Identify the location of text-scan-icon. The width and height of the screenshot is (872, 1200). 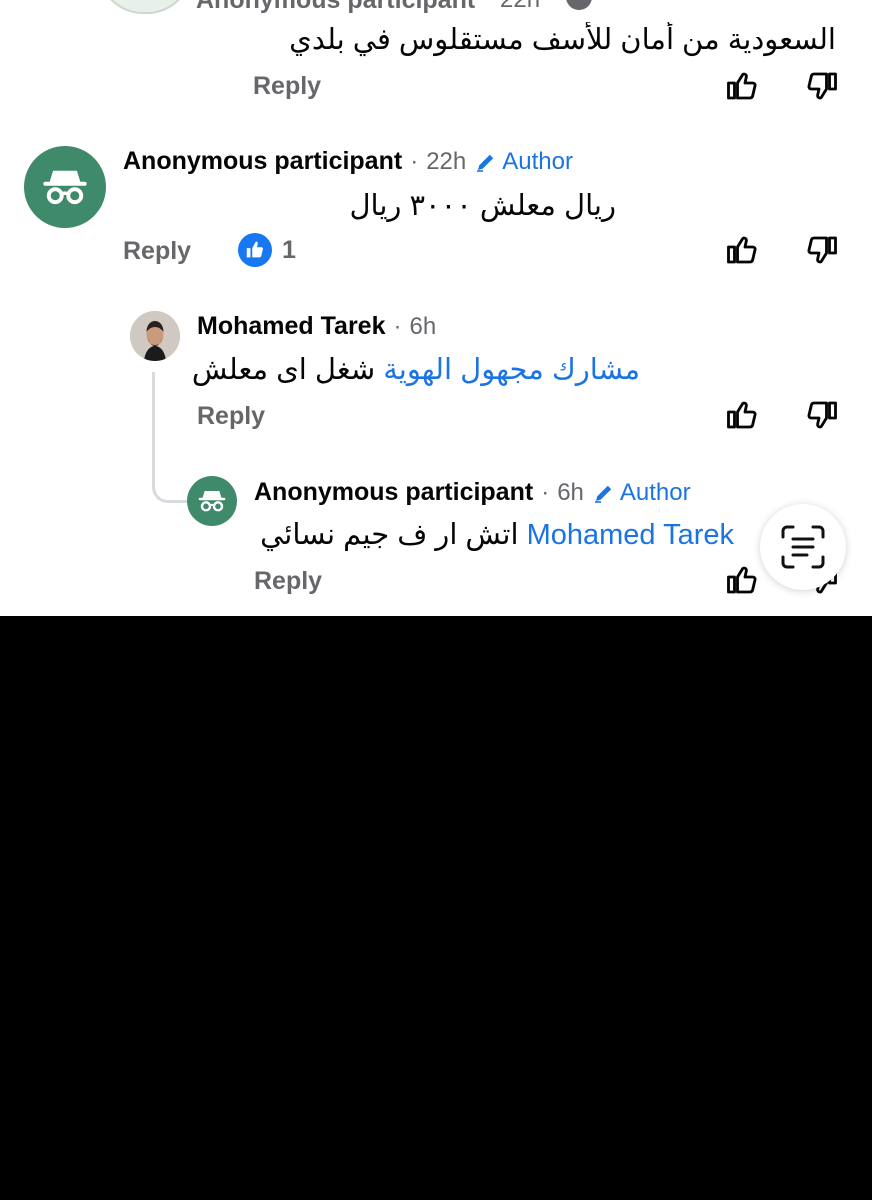
(803, 547).